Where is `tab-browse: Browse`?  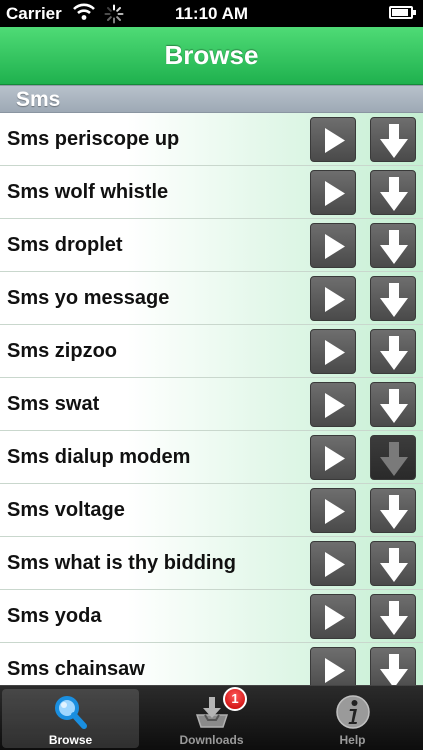
tab-browse: Browse is located at coordinates (70, 718).